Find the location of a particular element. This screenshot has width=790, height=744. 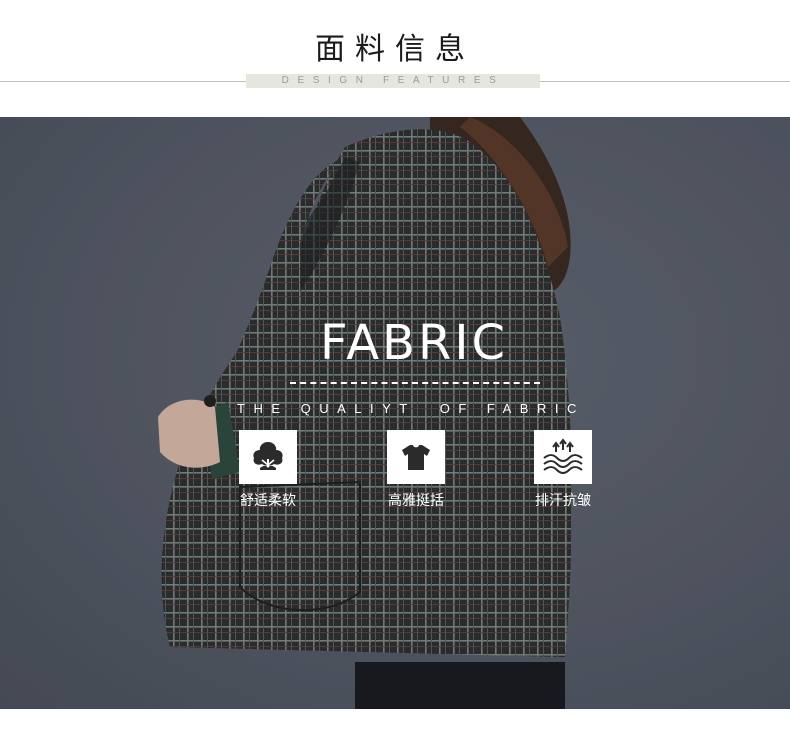

tshirt-icon is located at coordinates (416, 457).